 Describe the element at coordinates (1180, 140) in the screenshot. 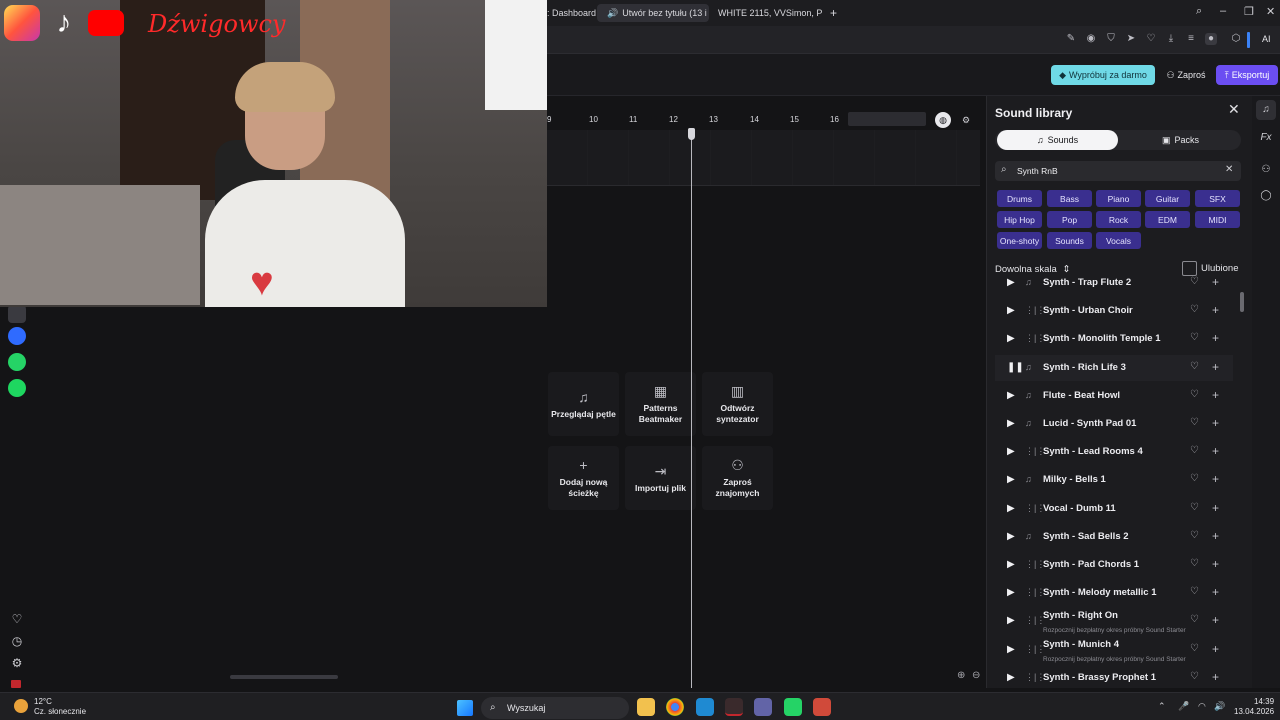

I see `tab-packs: ▣ Packs` at that location.